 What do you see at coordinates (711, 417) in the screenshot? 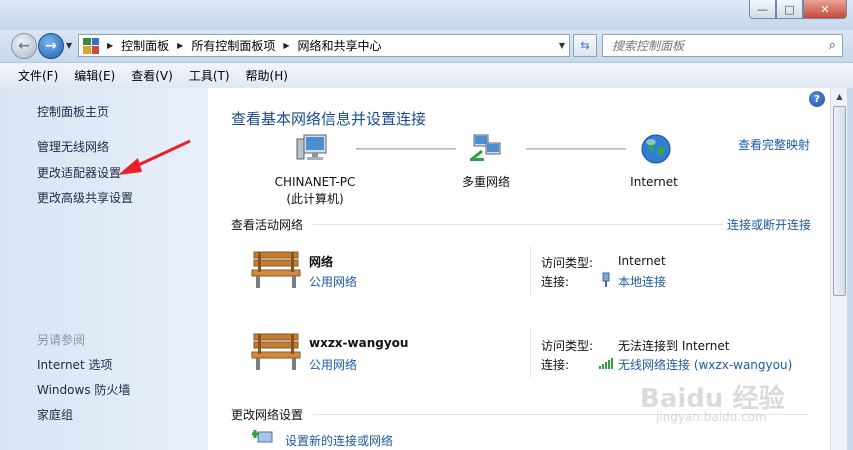
I see `watermark-url: jingyan.baidu.com` at bounding box center [711, 417].